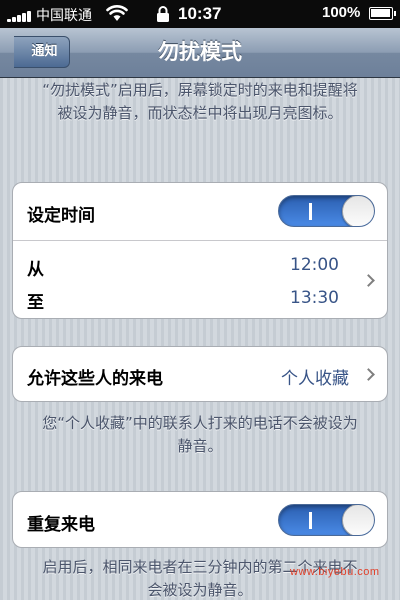 This screenshot has width=400, height=600. Describe the element at coordinates (61, 216) in the screenshot. I see `schedule-label: 设定时间` at that location.